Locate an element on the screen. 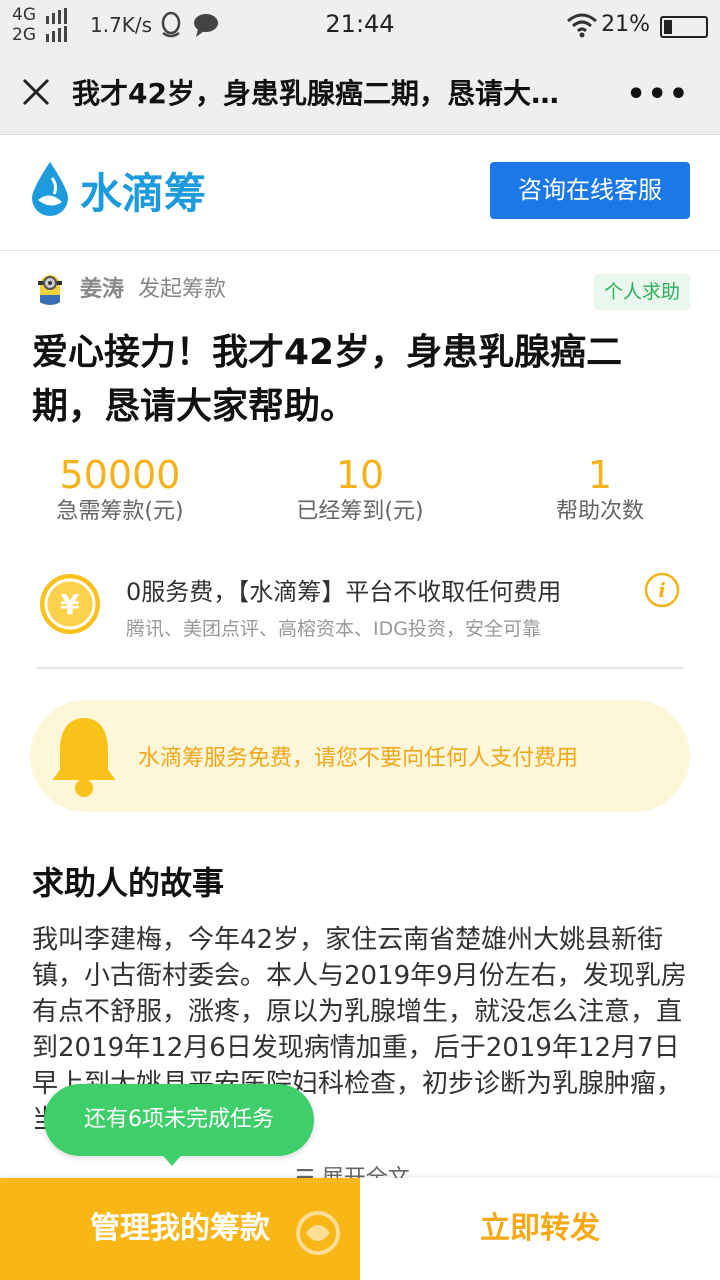  avatar is located at coordinates (50, 285).